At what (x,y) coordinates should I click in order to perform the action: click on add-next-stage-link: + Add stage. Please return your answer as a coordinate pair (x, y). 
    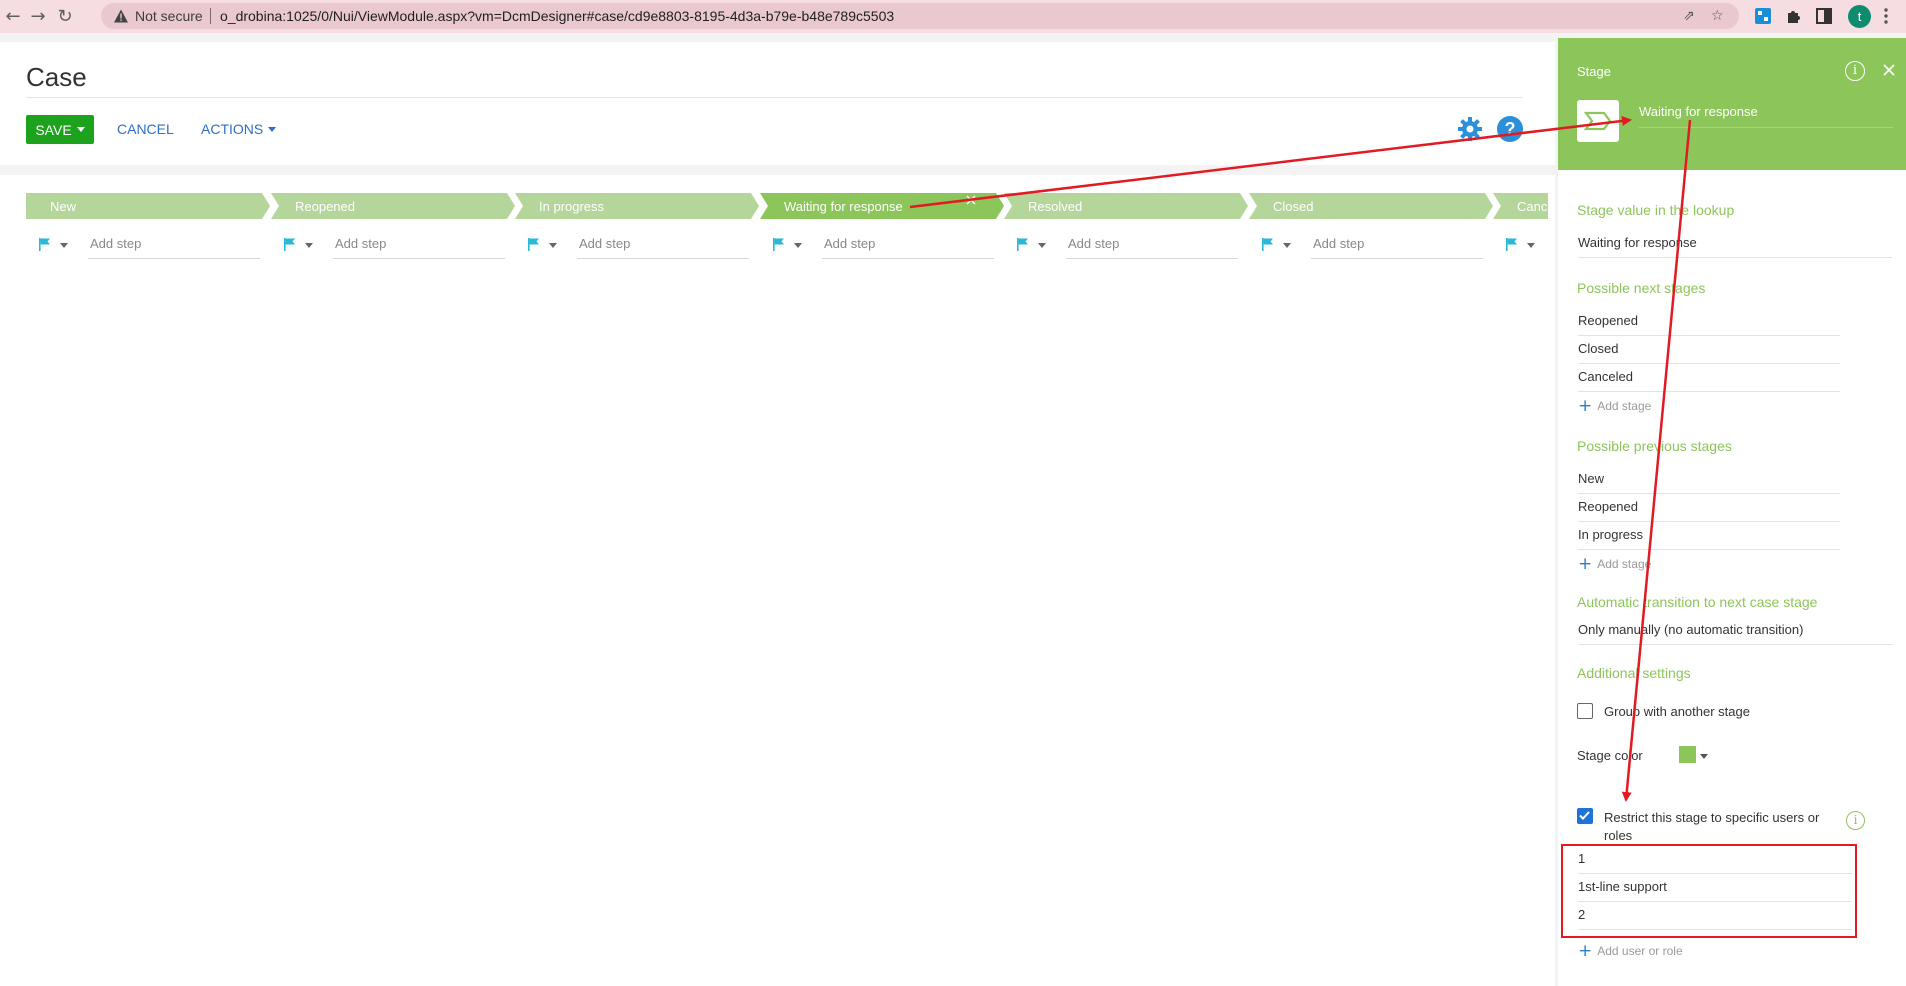
    Looking at the image, I should click on (1615, 406).